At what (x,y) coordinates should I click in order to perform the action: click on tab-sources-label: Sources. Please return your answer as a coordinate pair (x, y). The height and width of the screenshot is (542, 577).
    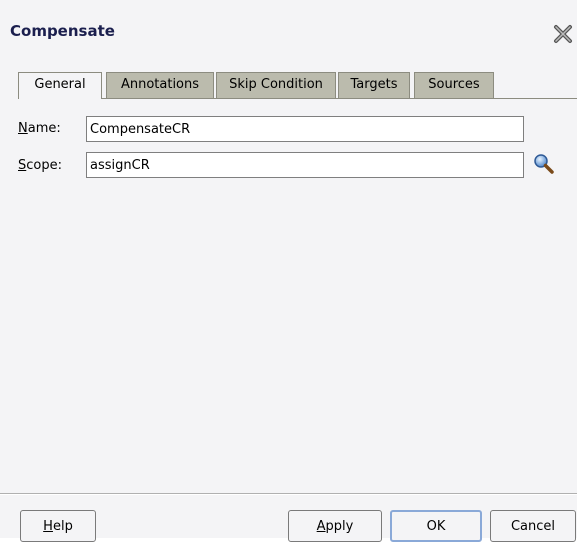
    Looking at the image, I should click on (454, 84).